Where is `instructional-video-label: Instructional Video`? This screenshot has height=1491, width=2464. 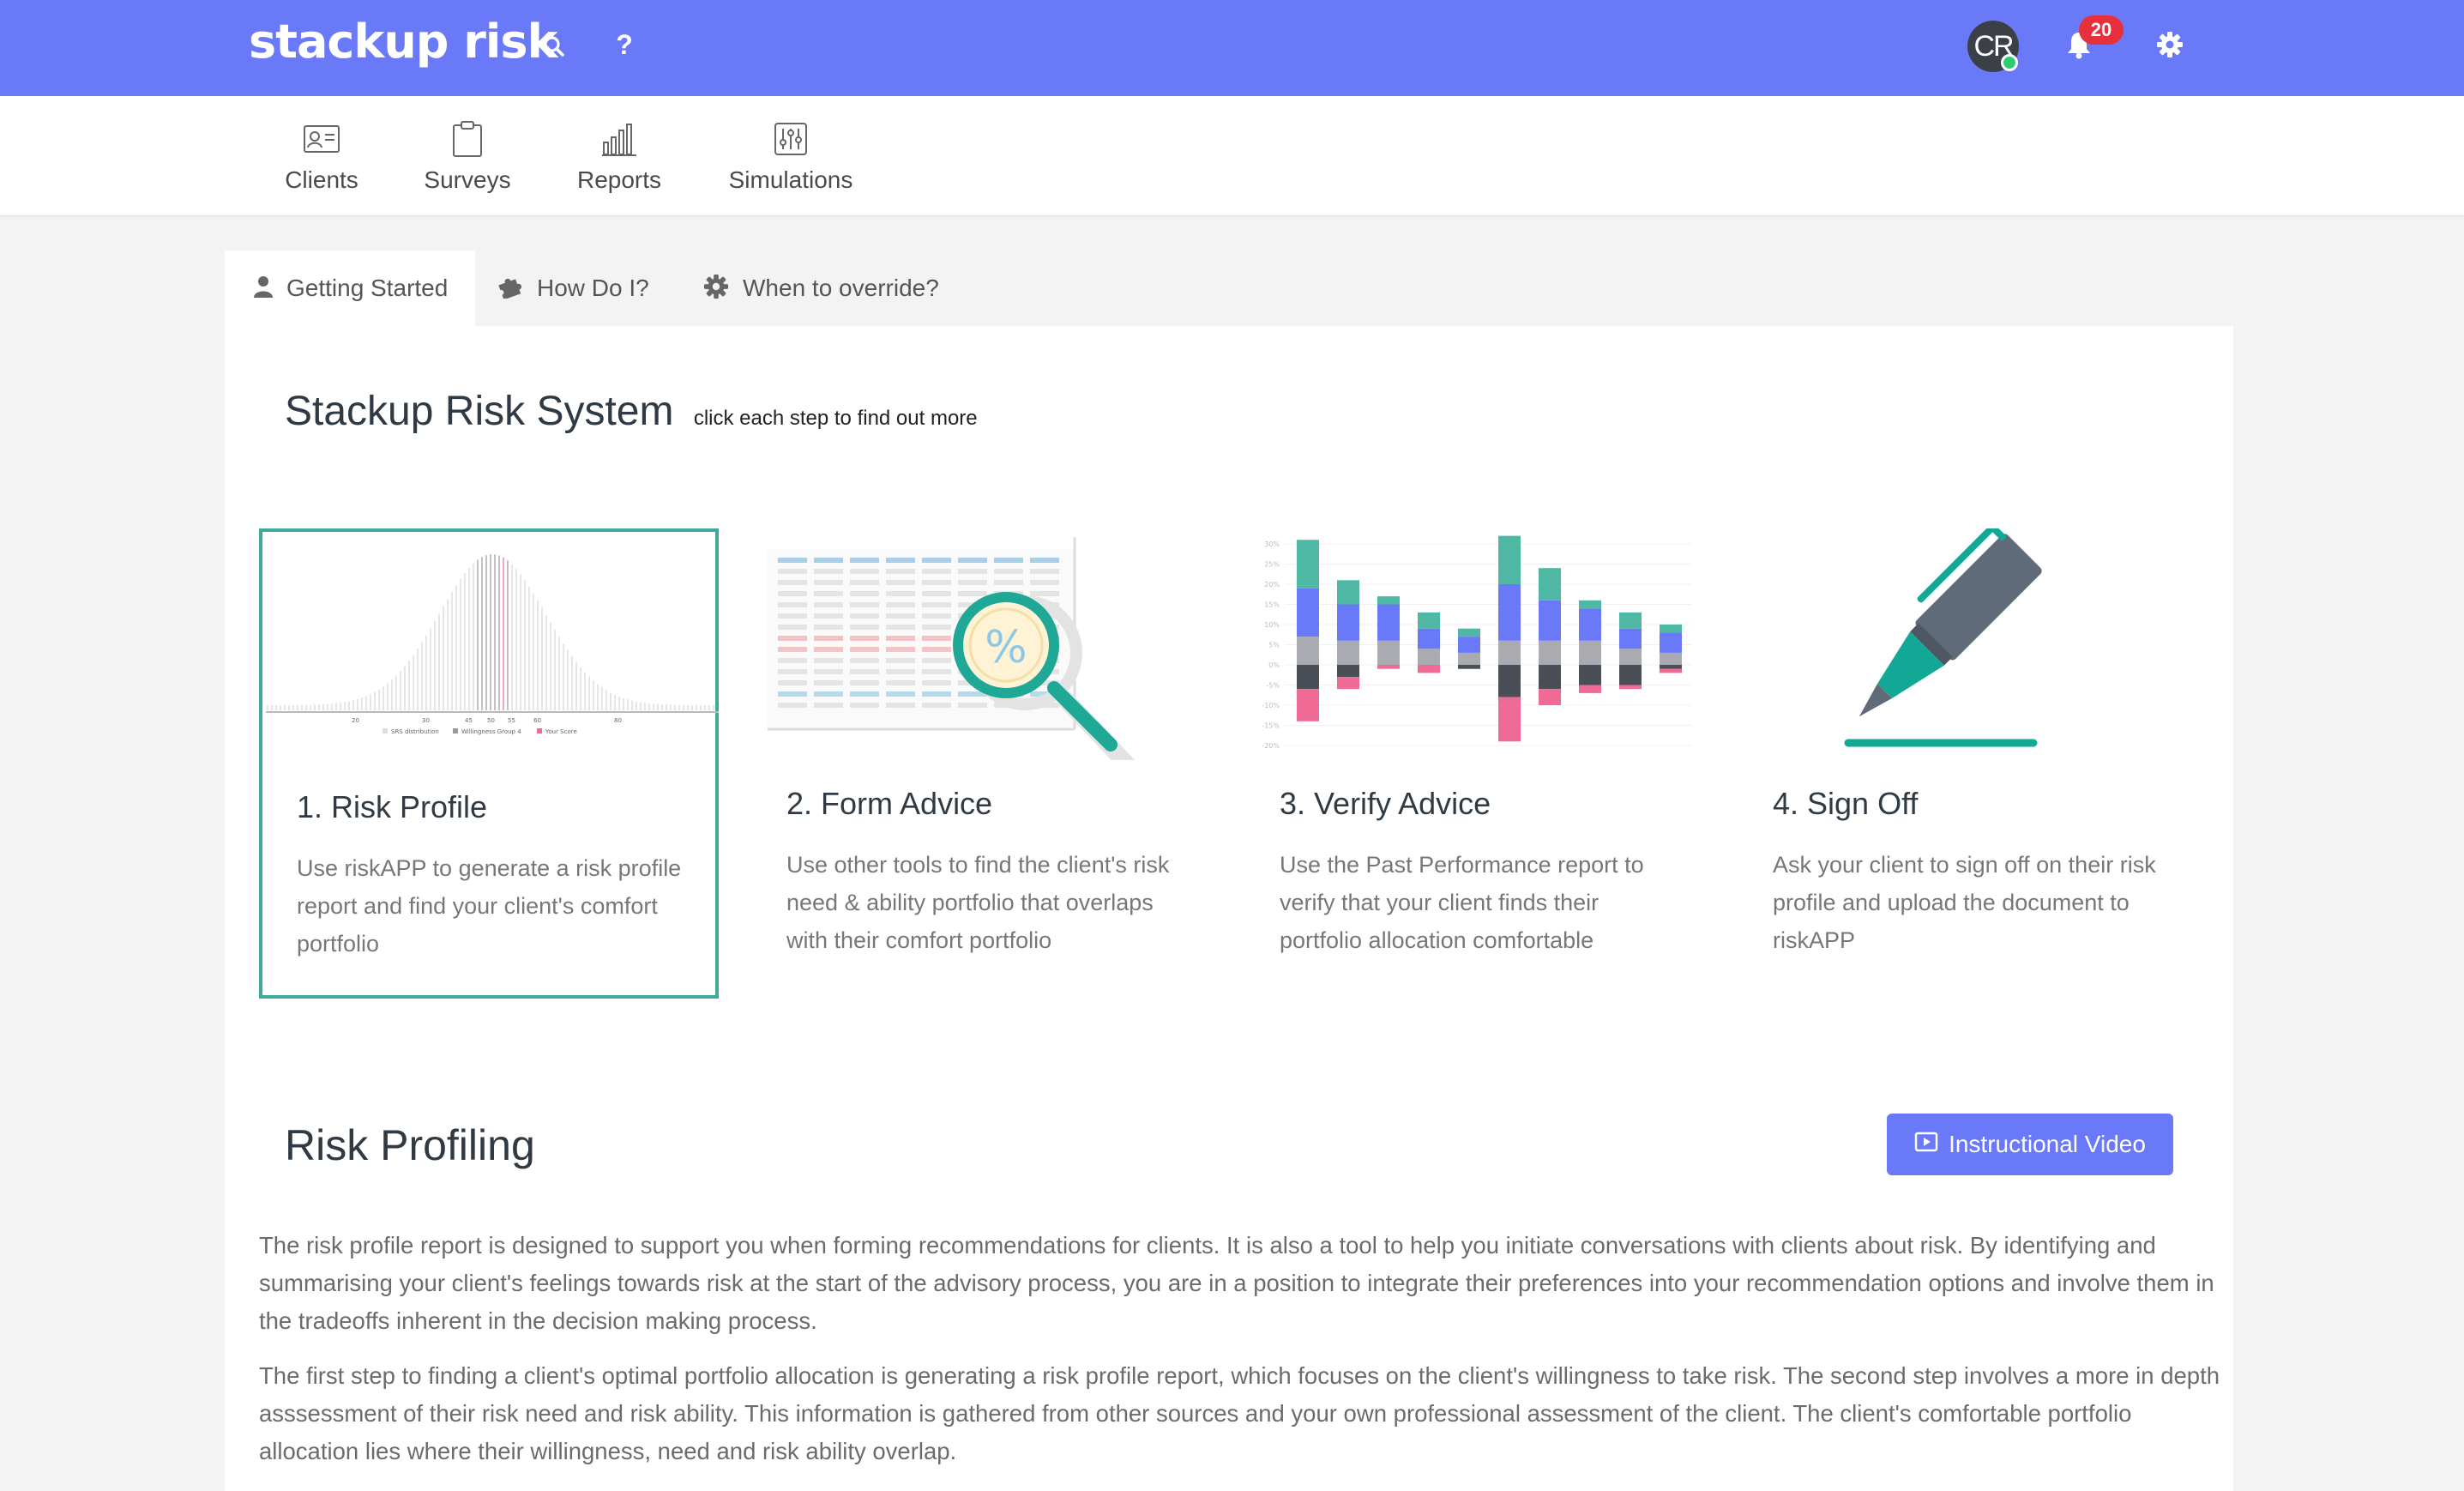
instructional-video-label: Instructional Video is located at coordinates (2047, 1144).